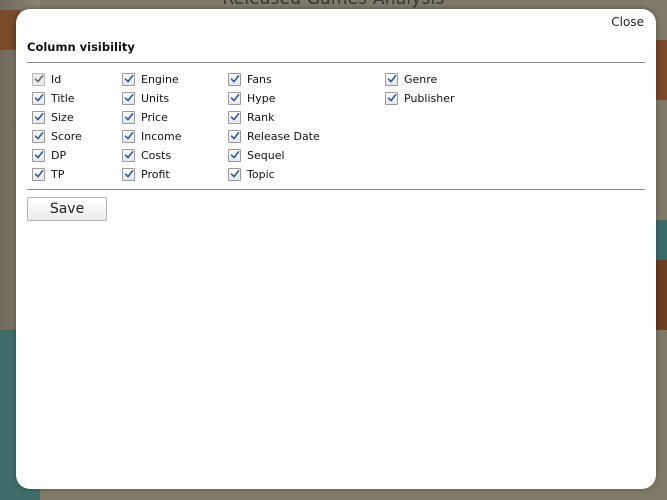  What do you see at coordinates (261, 117) in the screenshot?
I see `column-option-label: Rank` at bounding box center [261, 117].